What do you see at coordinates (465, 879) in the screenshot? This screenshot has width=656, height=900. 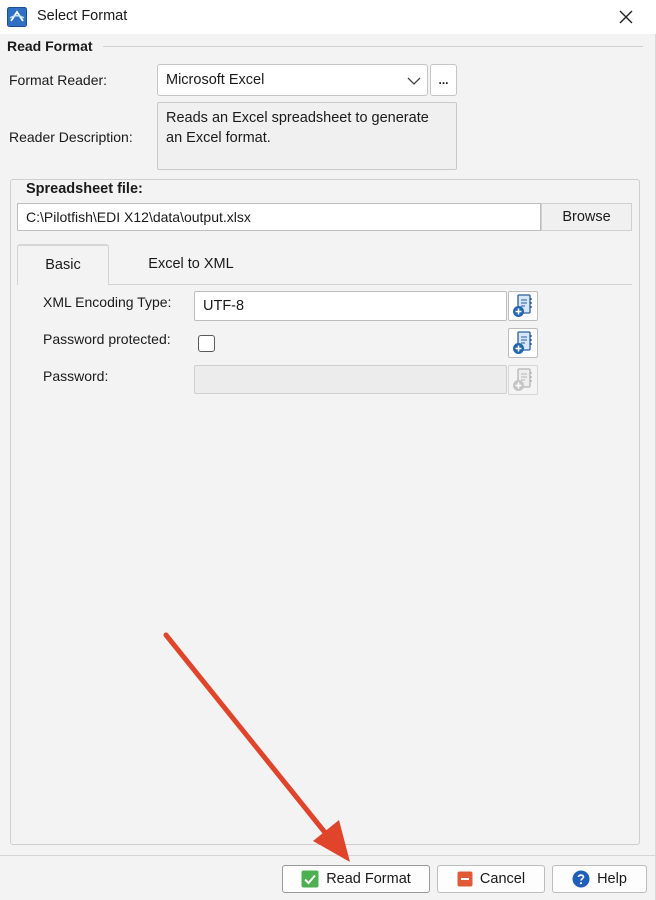 I see `red-cancel-icon` at bounding box center [465, 879].